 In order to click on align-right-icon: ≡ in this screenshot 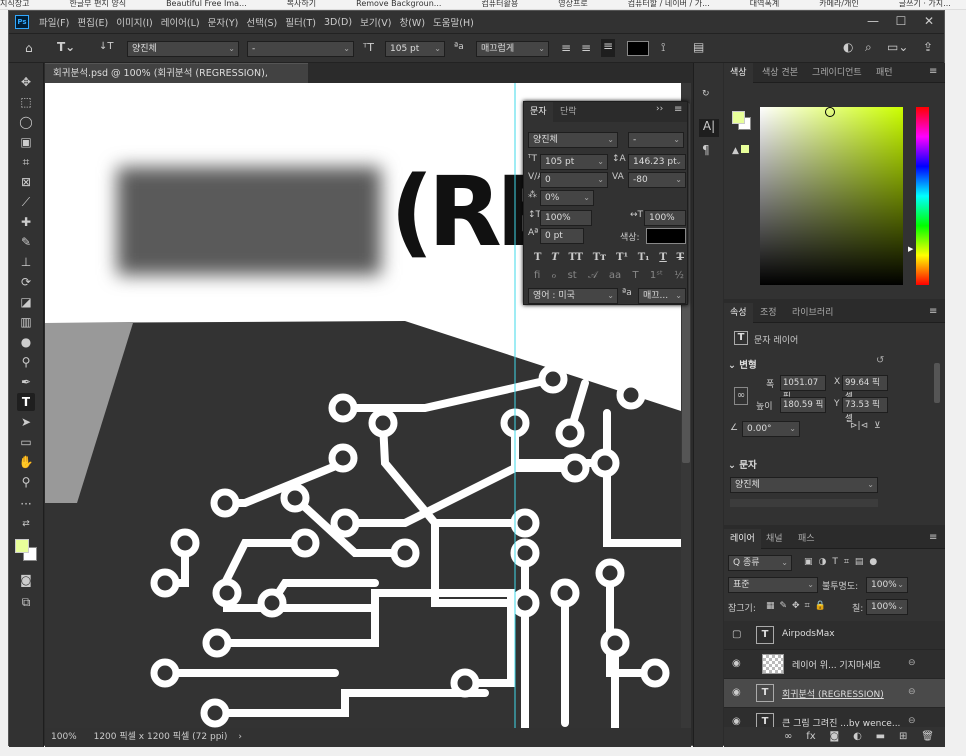, I will do `click(608, 48)`.